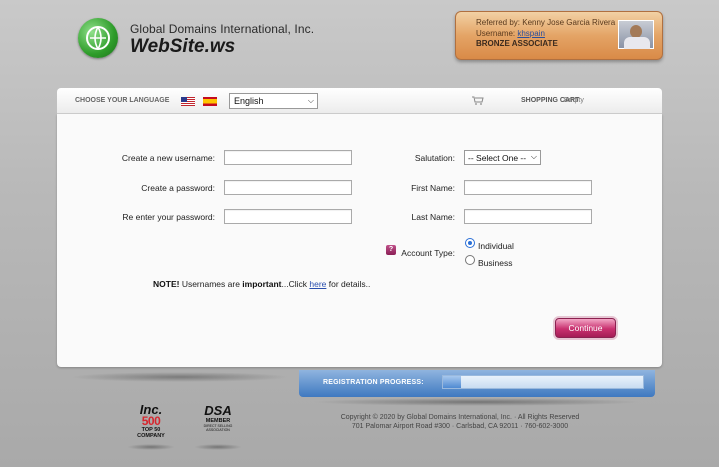 This screenshot has height=467, width=719. What do you see at coordinates (531, 33) in the screenshot?
I see `referrer-username-link: khspain` at bounding box center [531, 33].